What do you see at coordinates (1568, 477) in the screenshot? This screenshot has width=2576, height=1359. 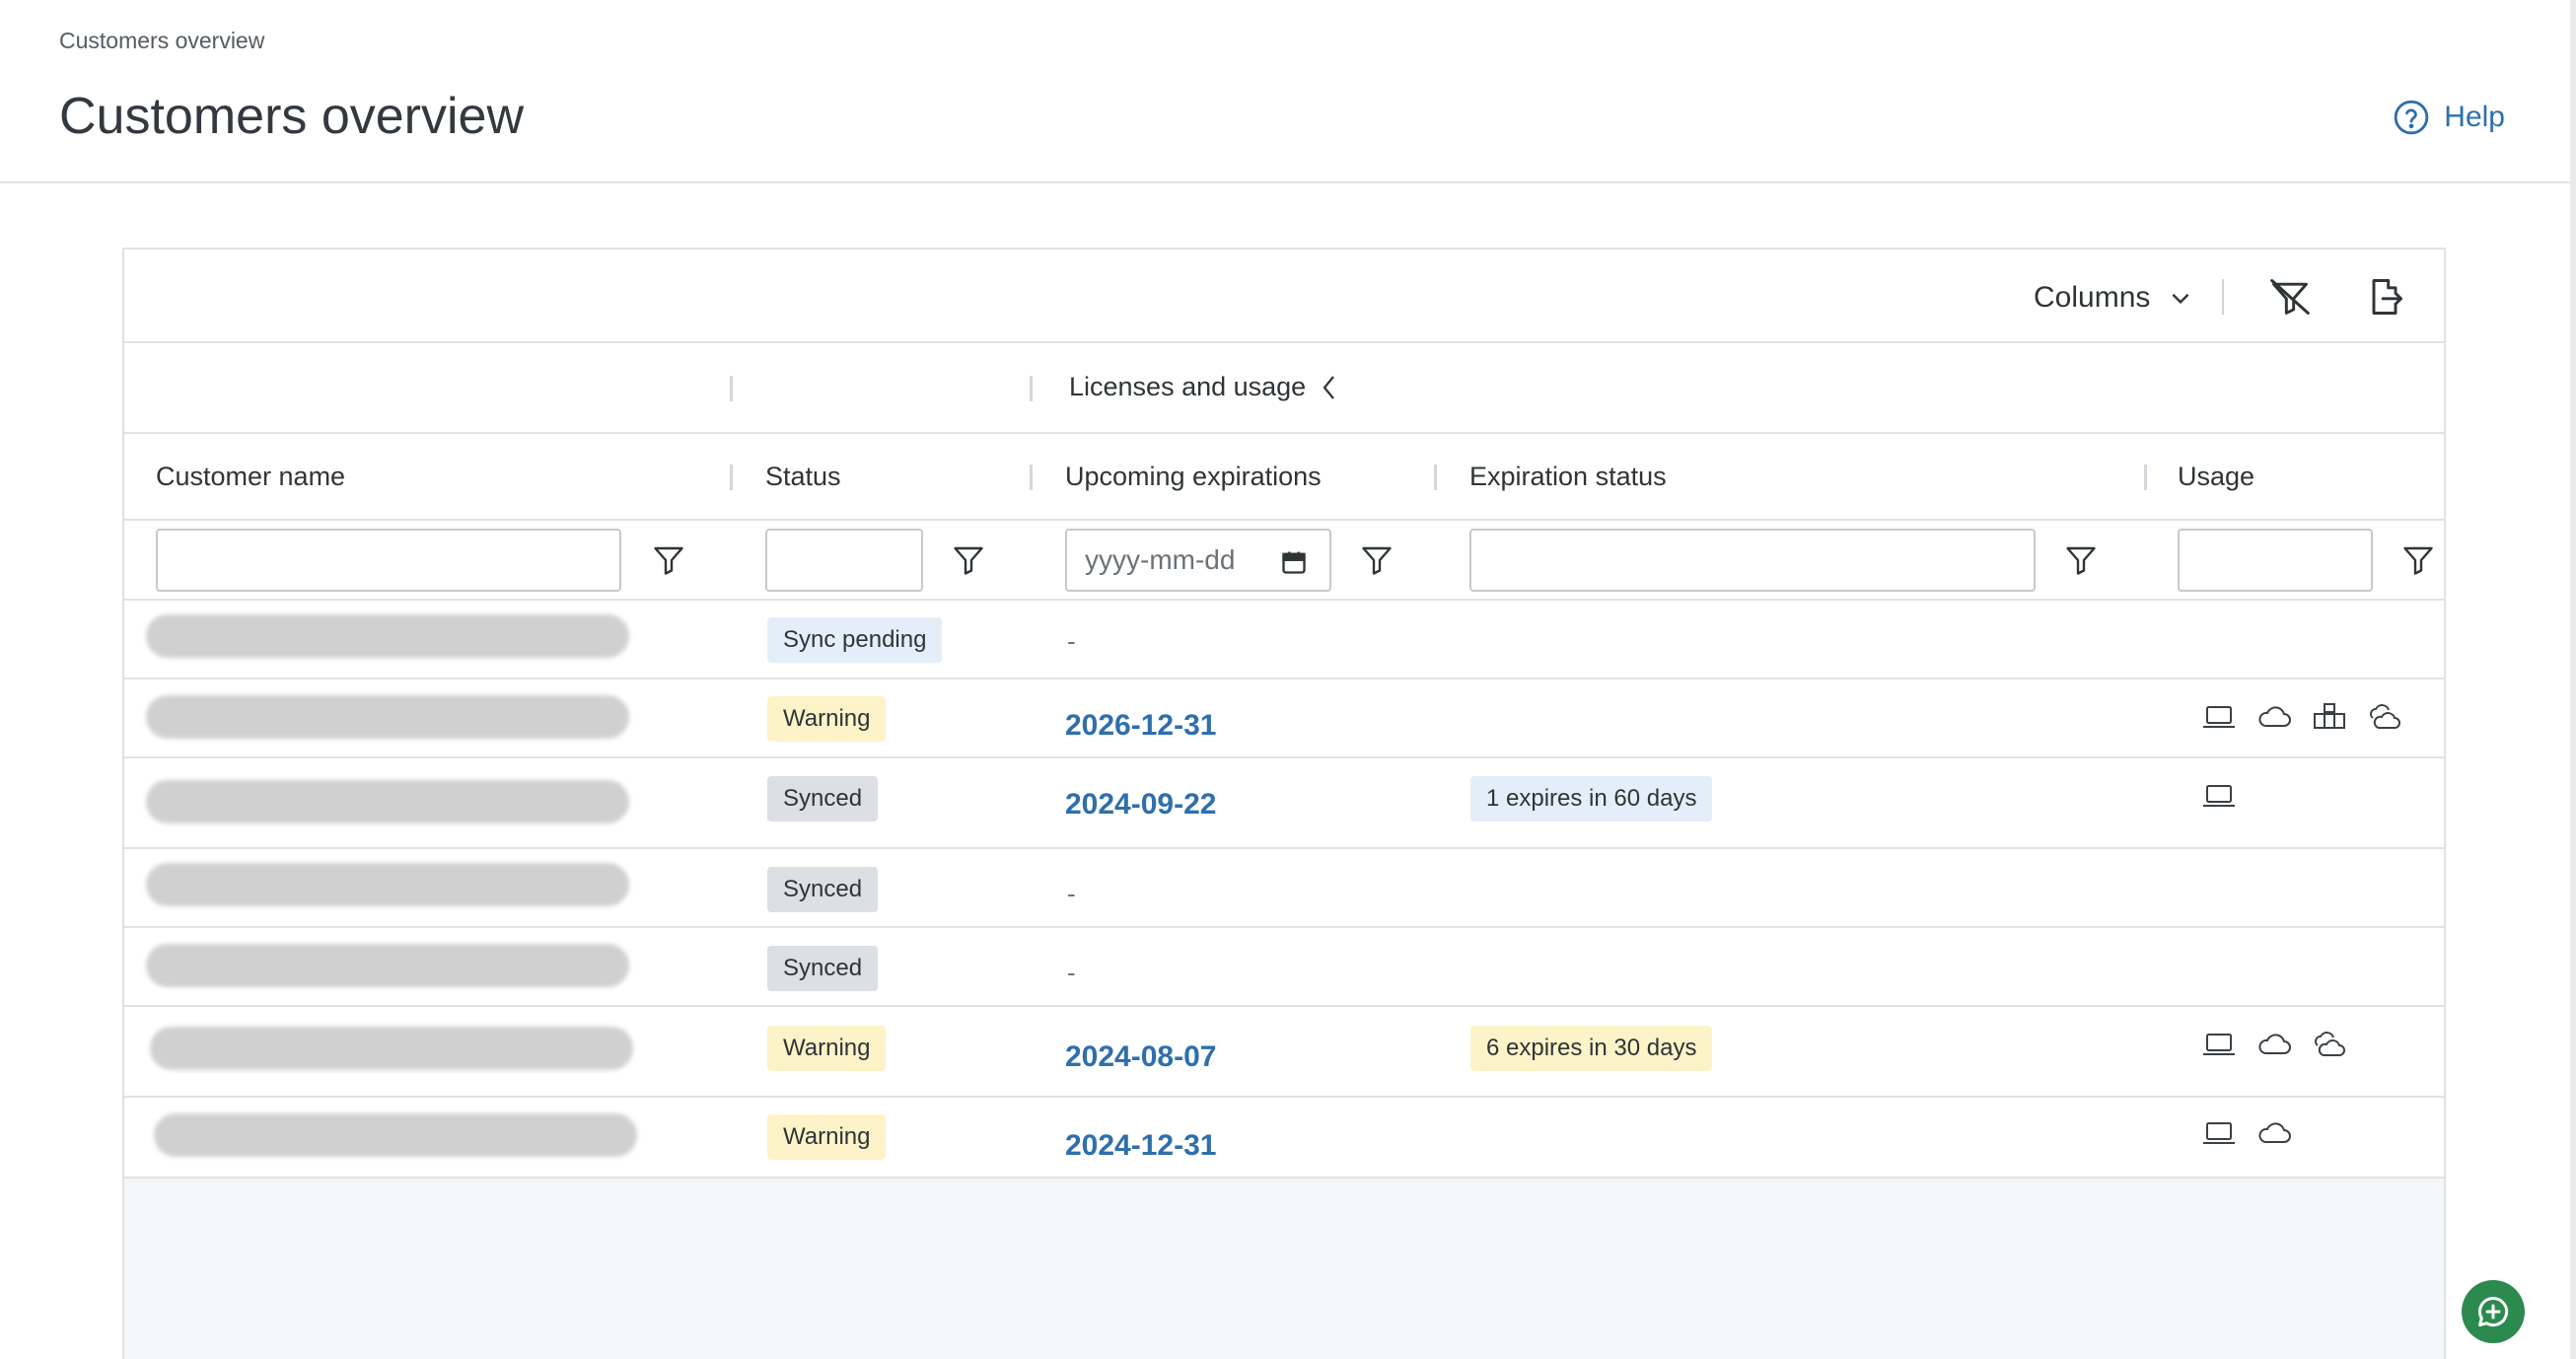 I see `column-header-expiration-status: Expiration status` at bounding box center [1568, 477].